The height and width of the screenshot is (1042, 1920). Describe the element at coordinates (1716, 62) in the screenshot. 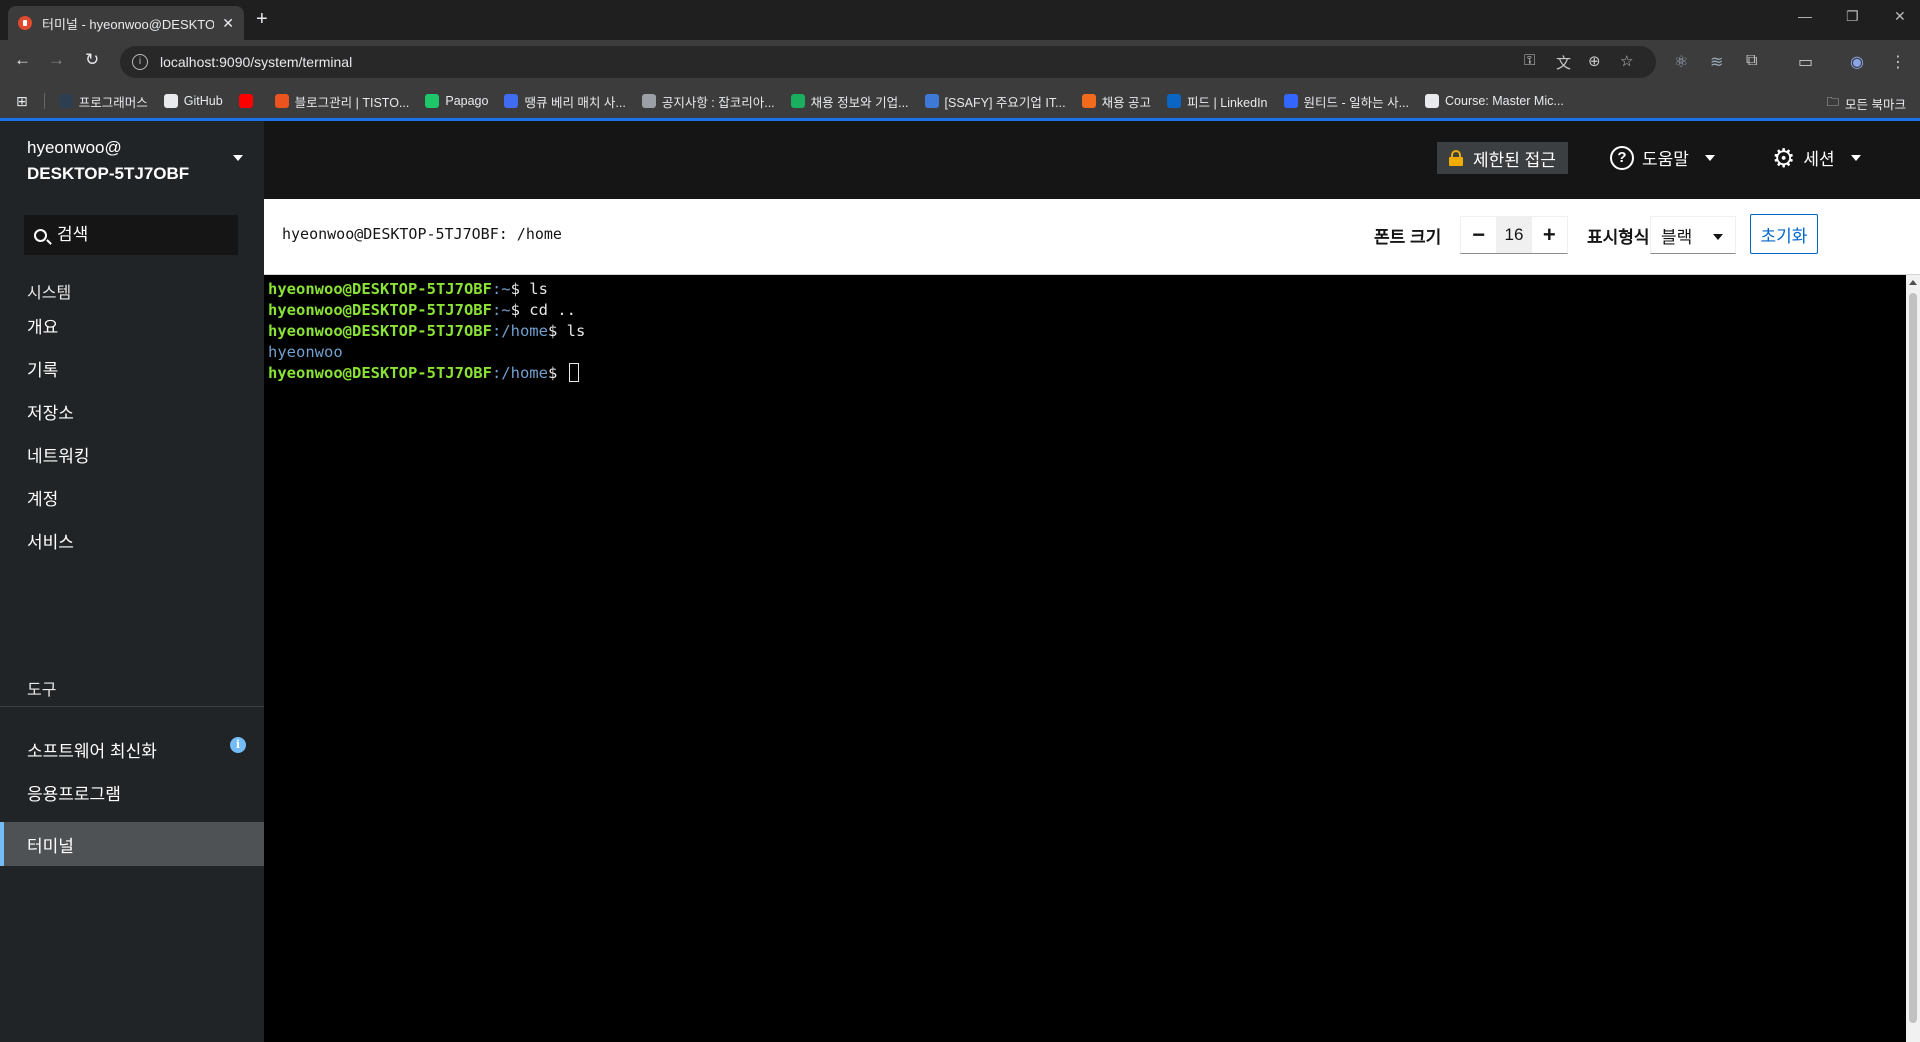

I see `extension-wave-icon: ≋` at that location.